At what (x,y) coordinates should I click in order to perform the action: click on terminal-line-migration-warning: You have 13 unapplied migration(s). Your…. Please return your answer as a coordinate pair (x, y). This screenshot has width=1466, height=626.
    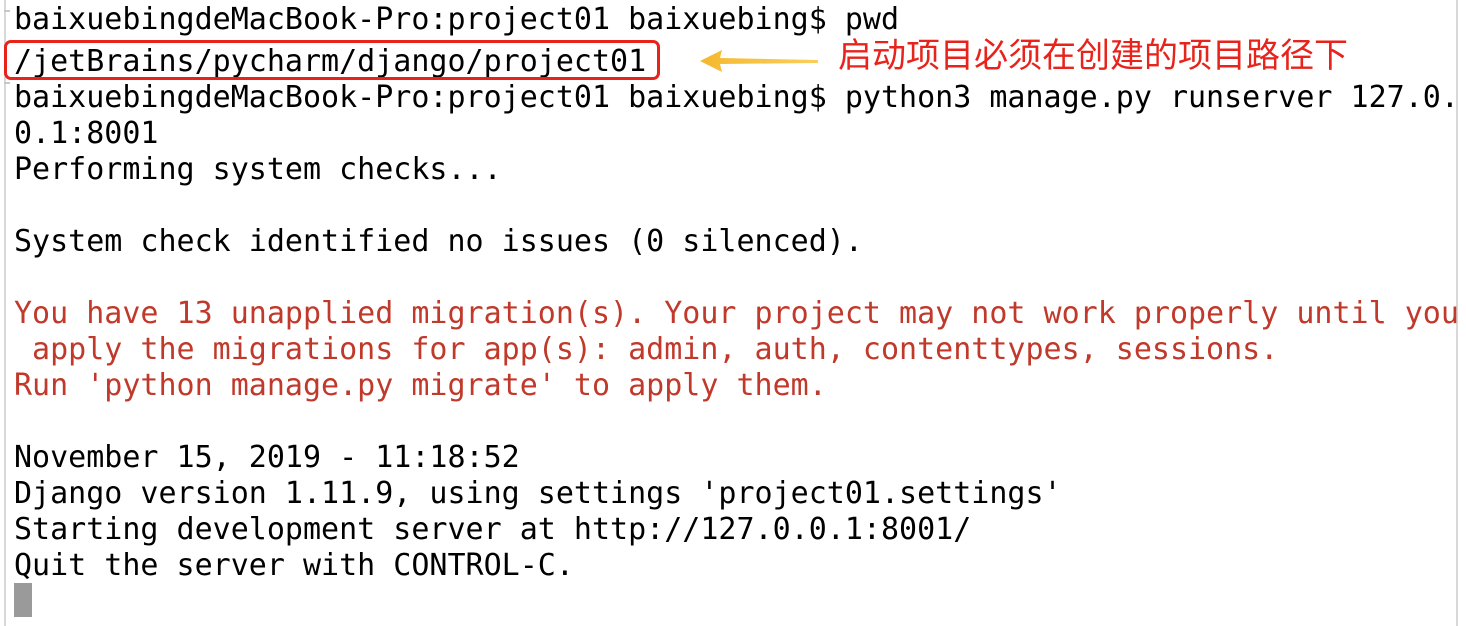
    Looking at the image, I should click on (736, 313).